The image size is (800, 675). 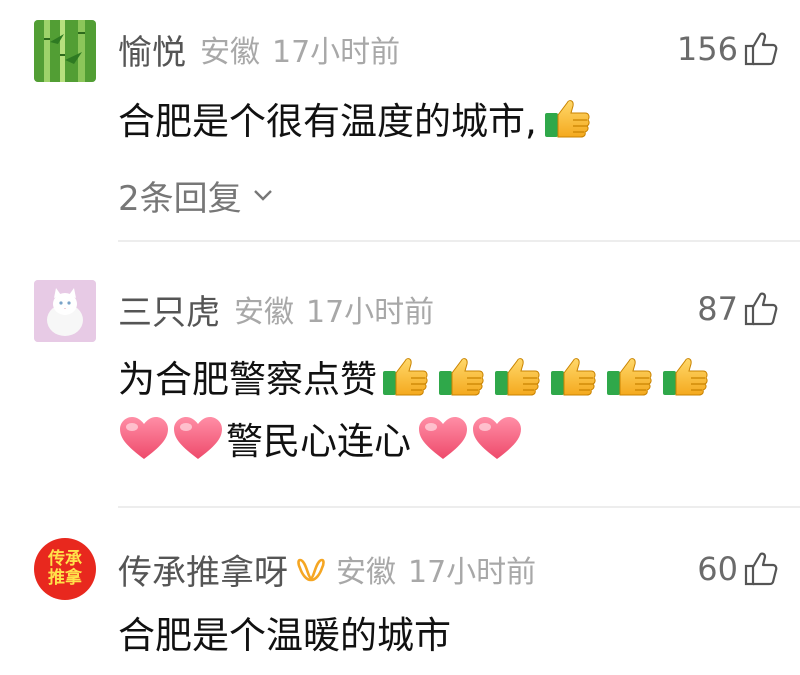 What do you see at coordinates (354, 118) in the screenshot?
I see `comment-text: 合肥是个很有温度的城市,` at bounding box center [354, 118].